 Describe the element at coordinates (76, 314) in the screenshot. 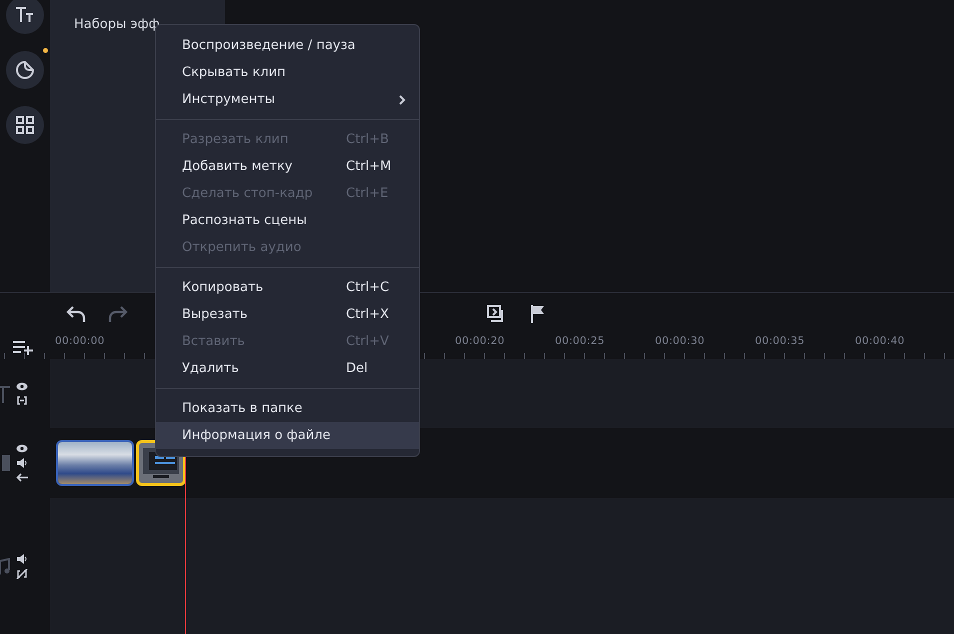

I see `undo-icon` at that location.